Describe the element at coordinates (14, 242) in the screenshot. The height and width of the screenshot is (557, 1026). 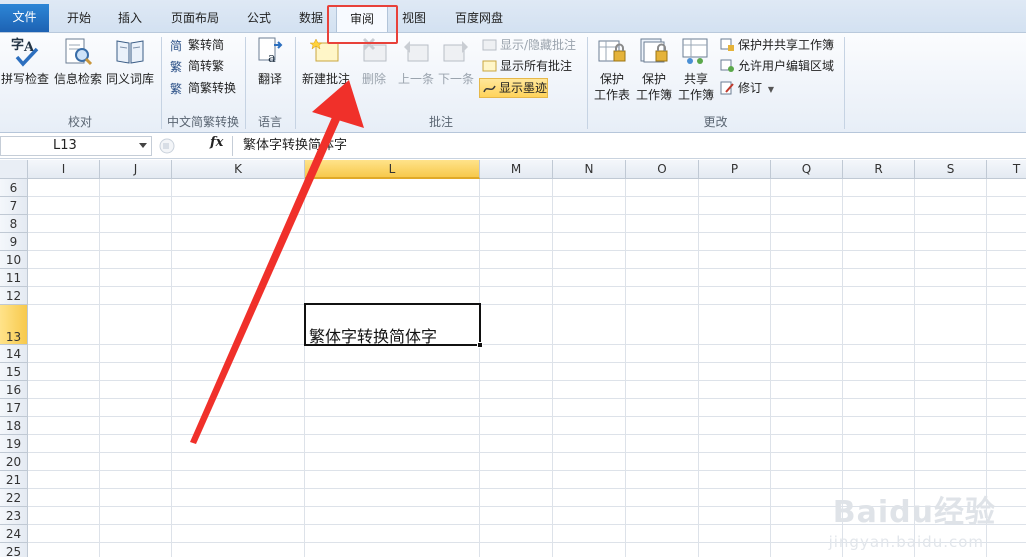
I see `row-header-9: 9` at that location.